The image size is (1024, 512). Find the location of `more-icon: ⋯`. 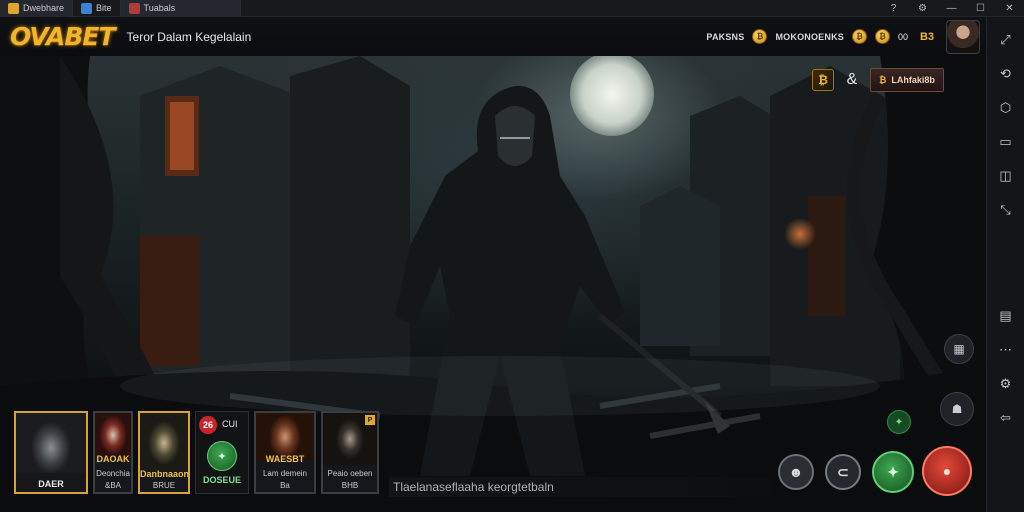

more-icon: ⋯ is located at coordinates (1006, 350).